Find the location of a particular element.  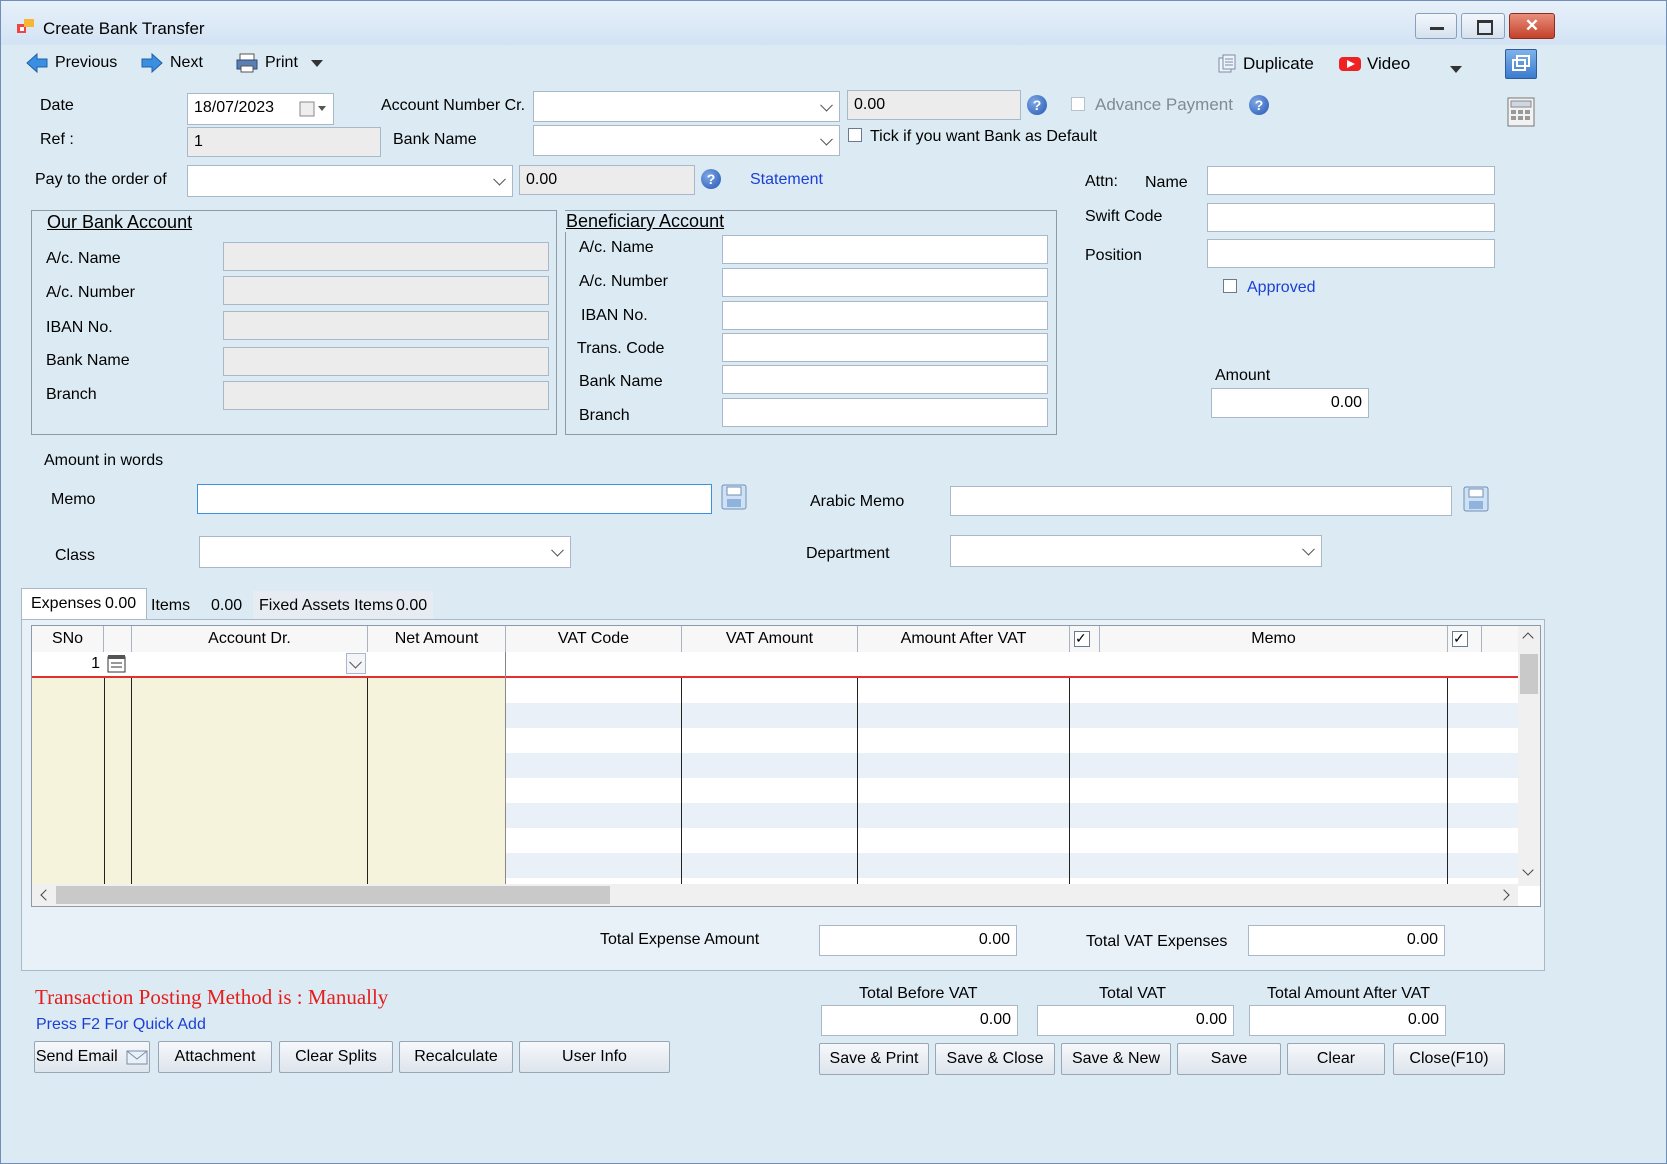

calculator-icon is located at coordinates (1521, 114).